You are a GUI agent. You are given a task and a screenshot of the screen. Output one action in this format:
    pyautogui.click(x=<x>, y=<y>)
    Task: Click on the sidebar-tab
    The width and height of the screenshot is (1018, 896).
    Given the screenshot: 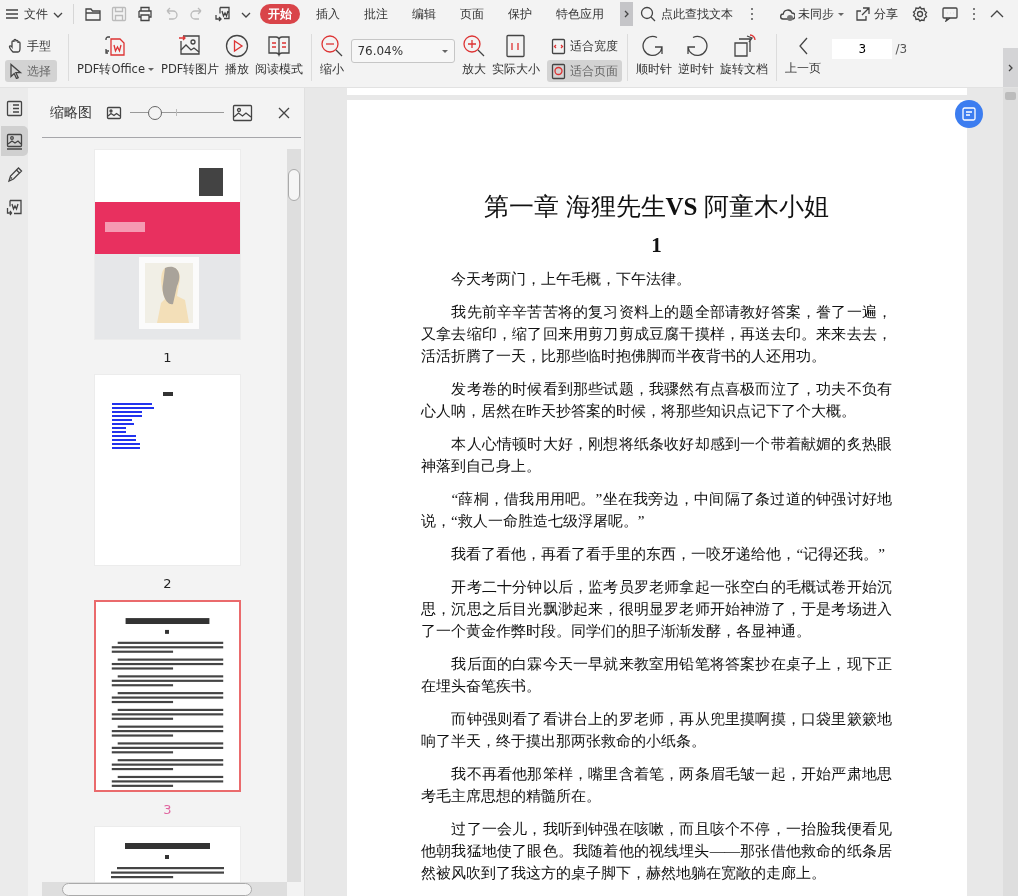 What is the action you would take?
    pyautogui.click(x=14, y=141)
    